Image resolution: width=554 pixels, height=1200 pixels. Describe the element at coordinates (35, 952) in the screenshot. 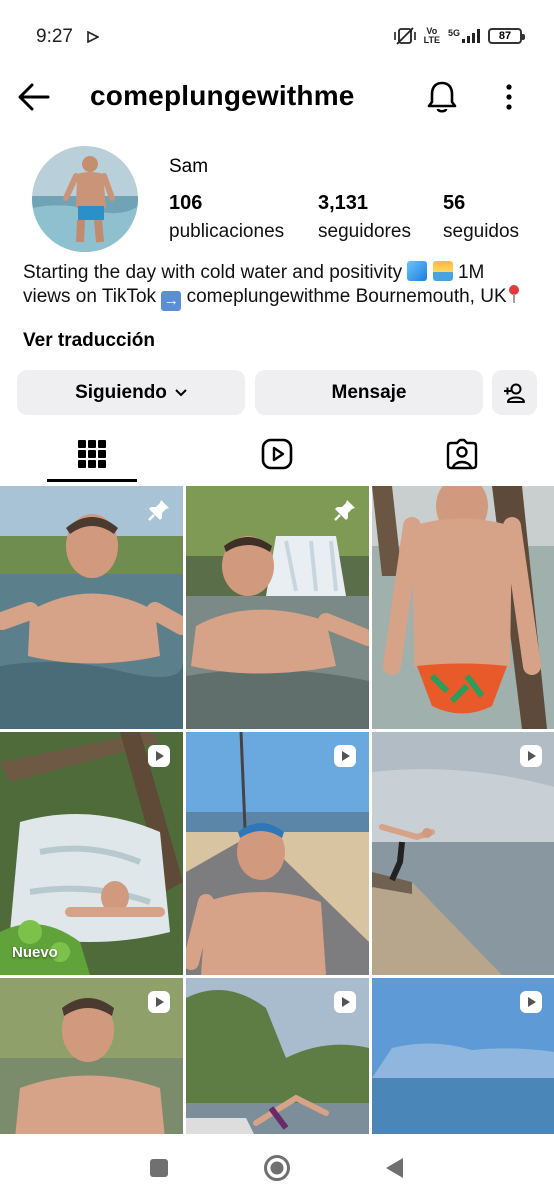

I see `new-post-label: Nuevo` at that location.